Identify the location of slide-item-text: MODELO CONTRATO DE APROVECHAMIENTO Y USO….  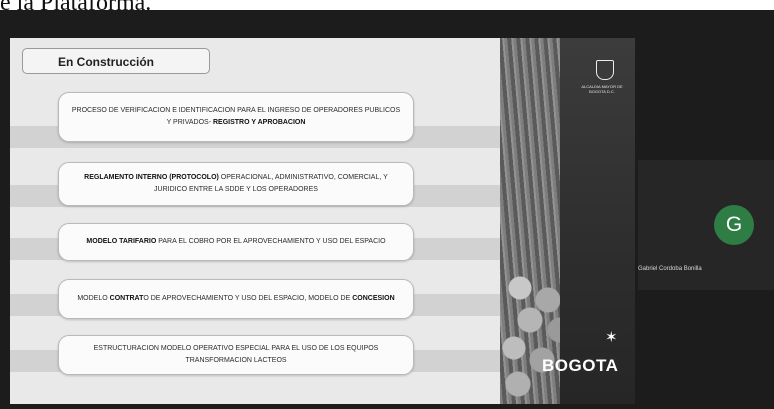
(235, 299).